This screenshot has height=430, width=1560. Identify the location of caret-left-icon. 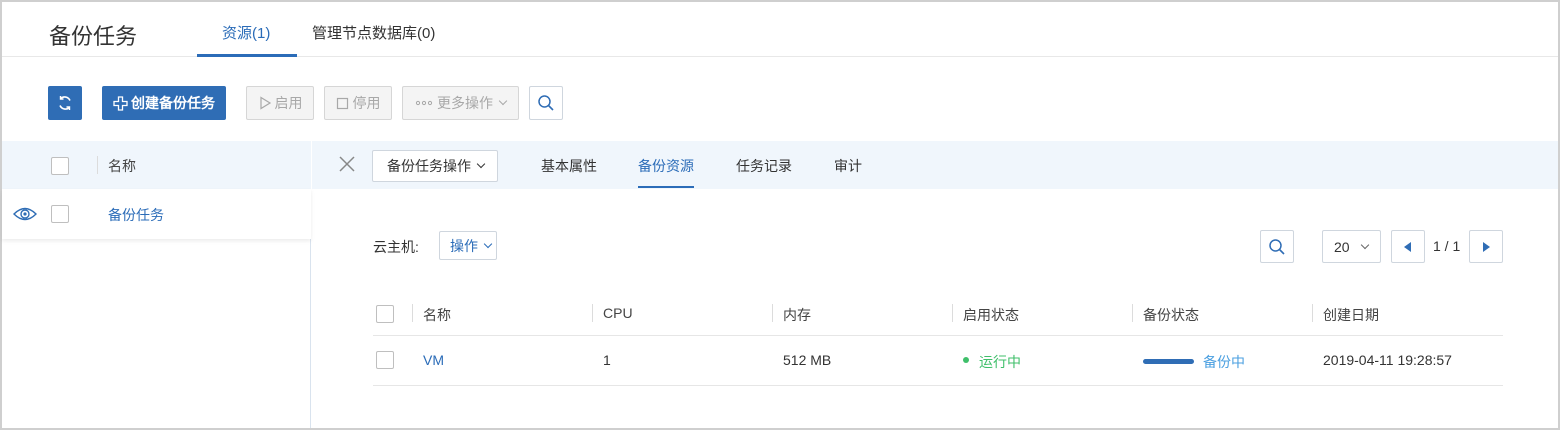
(1407, 246).